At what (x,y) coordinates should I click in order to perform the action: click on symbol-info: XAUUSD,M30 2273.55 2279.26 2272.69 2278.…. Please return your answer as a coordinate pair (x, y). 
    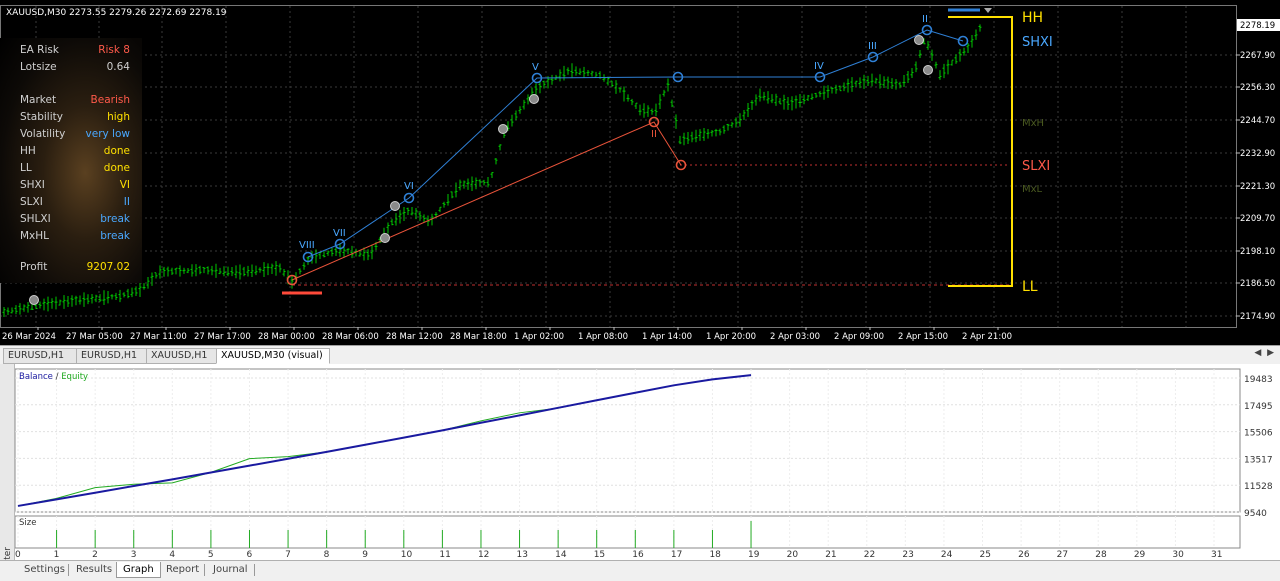
    Looking at the image, I should click on (116, 13).